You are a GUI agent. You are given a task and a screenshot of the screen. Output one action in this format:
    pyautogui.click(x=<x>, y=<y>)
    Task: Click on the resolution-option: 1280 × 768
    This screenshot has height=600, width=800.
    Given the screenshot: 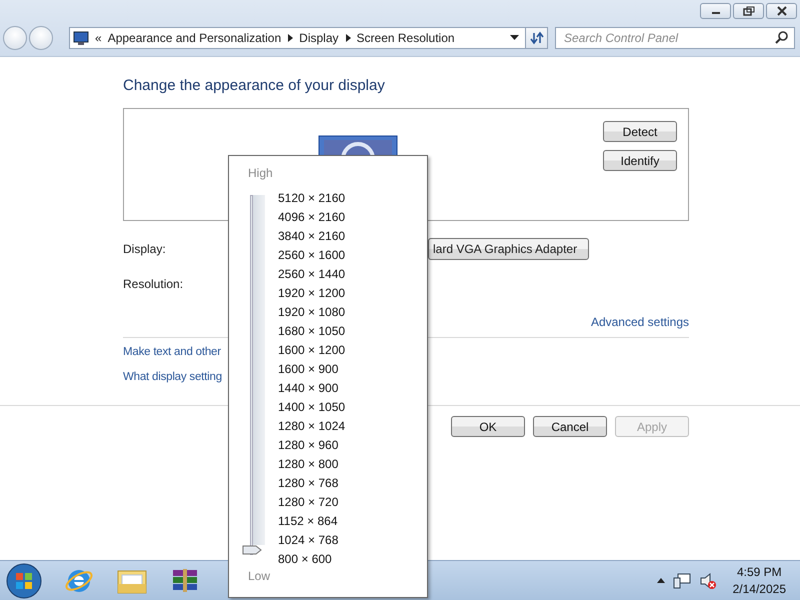 What is the action you would take?
    pyautogui.click(x=312, y=483)
    